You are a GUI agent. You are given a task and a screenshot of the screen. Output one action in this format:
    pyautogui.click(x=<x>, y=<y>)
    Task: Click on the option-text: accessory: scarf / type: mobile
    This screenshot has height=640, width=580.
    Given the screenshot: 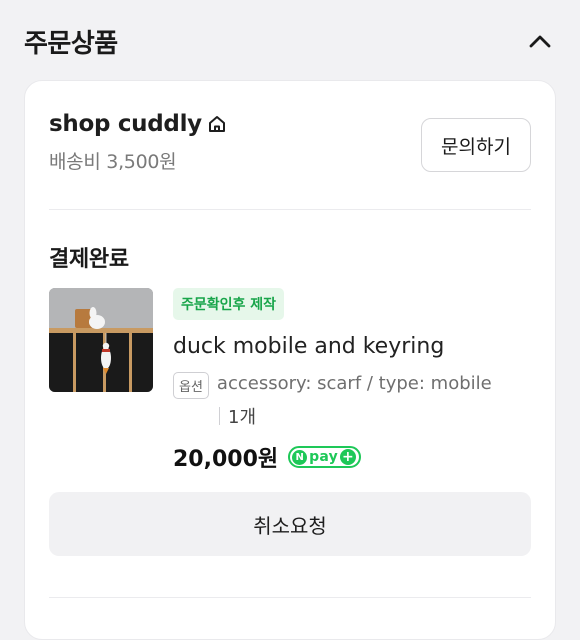 What is the action you would take?
    pyautogui.click(x=354, y=383)
    